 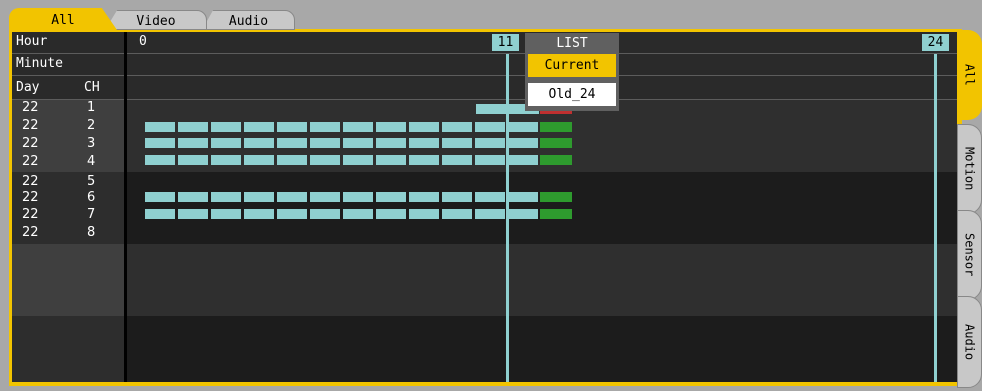 I want to click on list-item-current: Current, so click(x=572, y=65).